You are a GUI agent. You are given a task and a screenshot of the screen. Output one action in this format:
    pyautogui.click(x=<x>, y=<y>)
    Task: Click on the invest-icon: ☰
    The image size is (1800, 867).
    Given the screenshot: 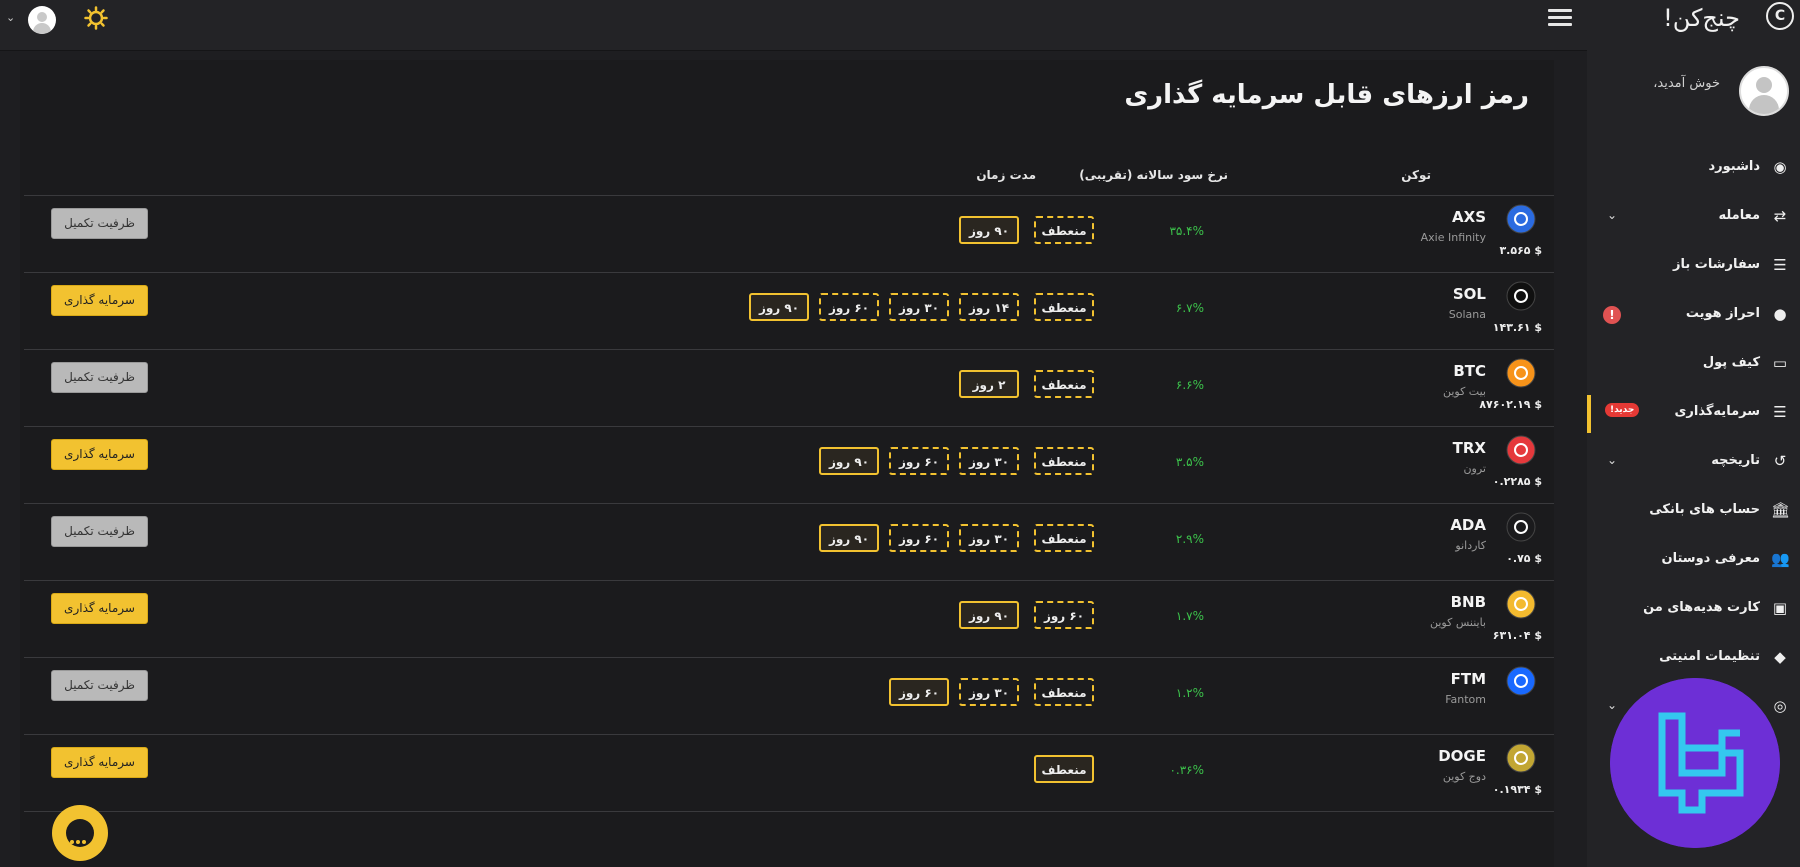 What is the action you would take?
    pyautogui.click(x=1780, y=412)
    